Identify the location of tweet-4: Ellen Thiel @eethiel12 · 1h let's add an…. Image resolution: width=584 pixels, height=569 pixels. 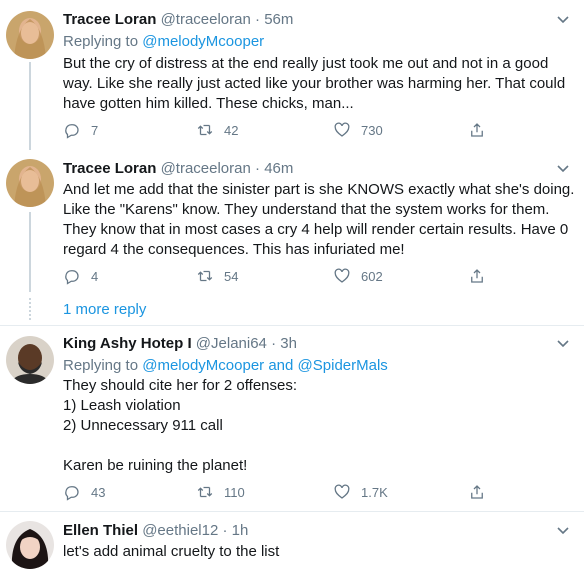
(292, 540).